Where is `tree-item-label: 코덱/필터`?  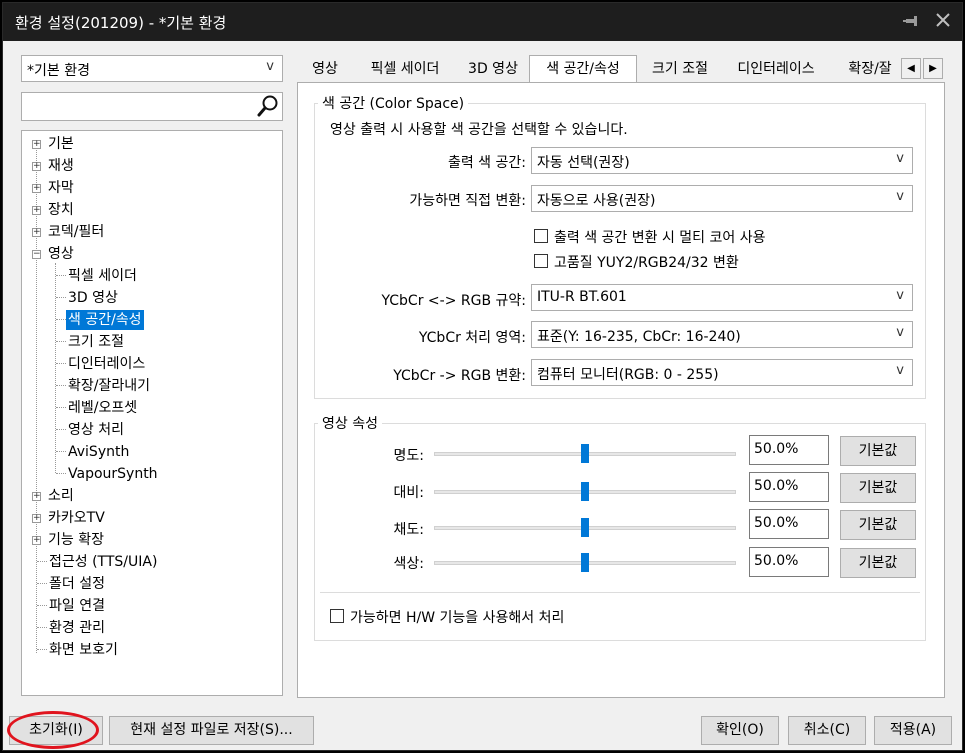 tree-item-label: 코덱/필터 is located at coordinates (76, 232).